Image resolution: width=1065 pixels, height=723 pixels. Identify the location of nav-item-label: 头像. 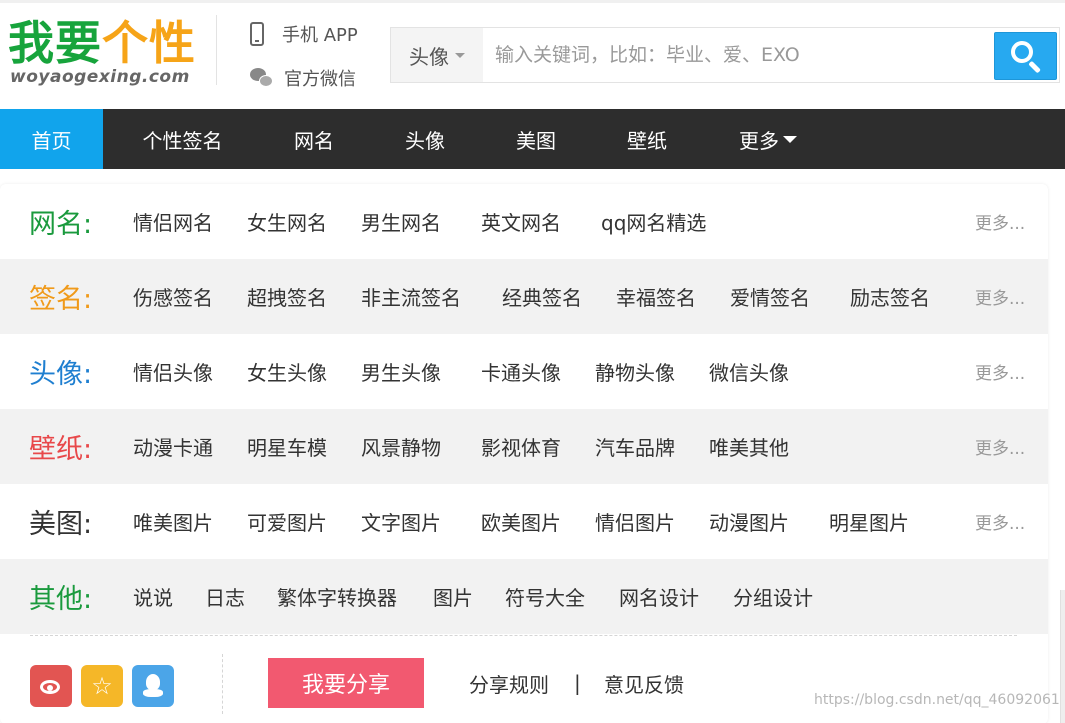
(425, 140).